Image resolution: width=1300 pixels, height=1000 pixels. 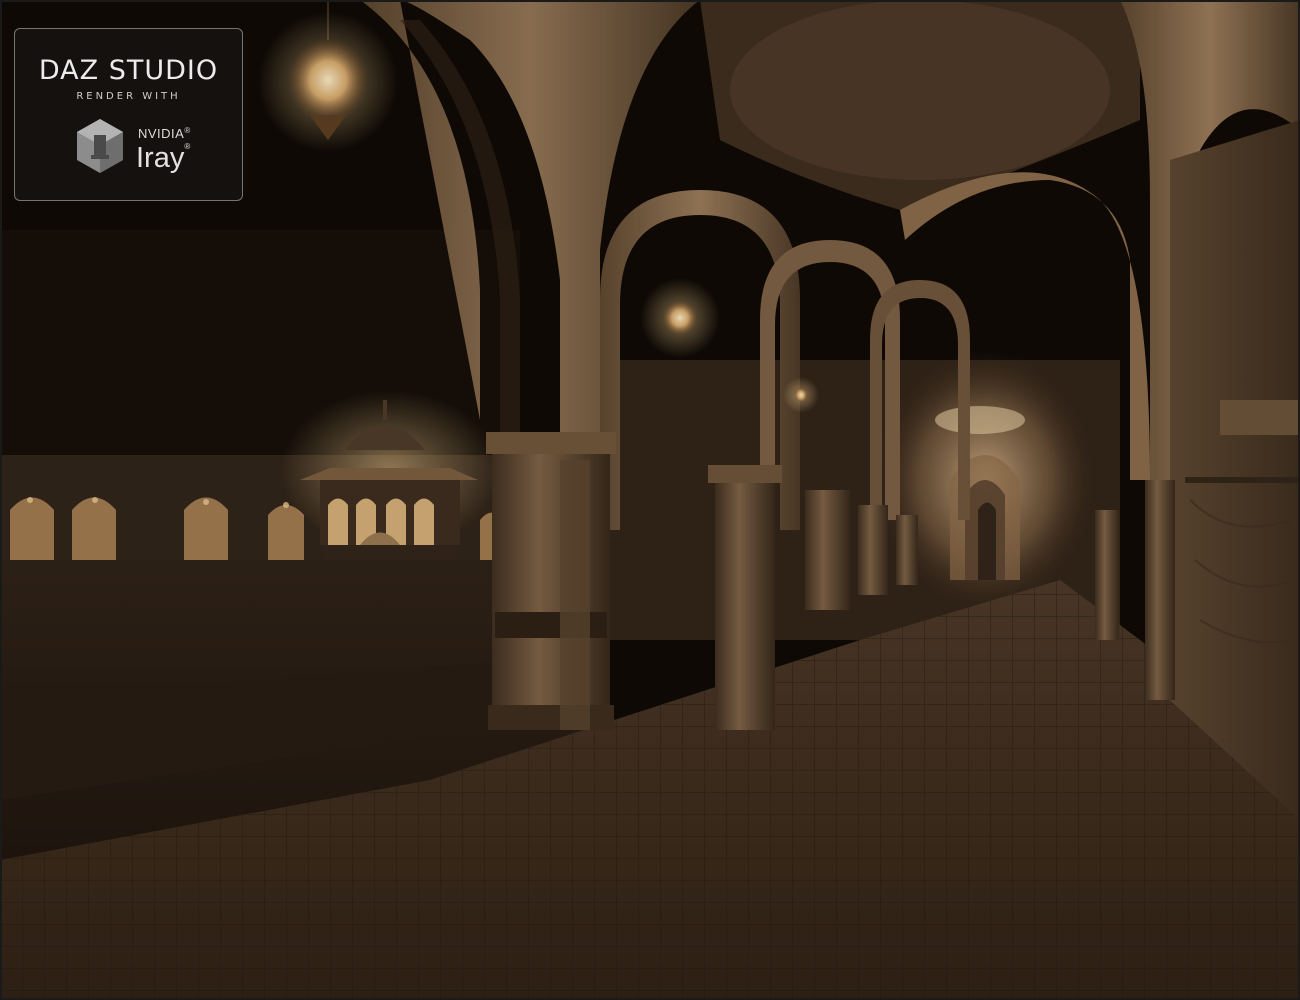 What do you see at coordinates (164, 133) in the screenshot?
I see `vendor-name: NVIDIA®` at bounding box center [164, 133].